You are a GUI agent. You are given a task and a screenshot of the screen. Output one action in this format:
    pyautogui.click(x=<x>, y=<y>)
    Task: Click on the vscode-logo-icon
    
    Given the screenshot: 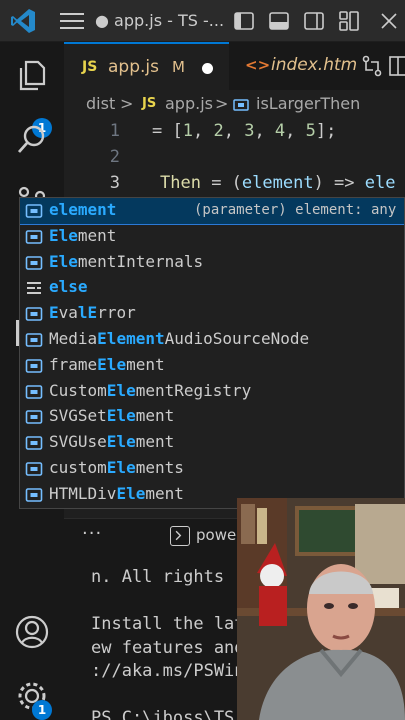 What is the action you would take?
    pyautogui.click(x=23, y=21)
    